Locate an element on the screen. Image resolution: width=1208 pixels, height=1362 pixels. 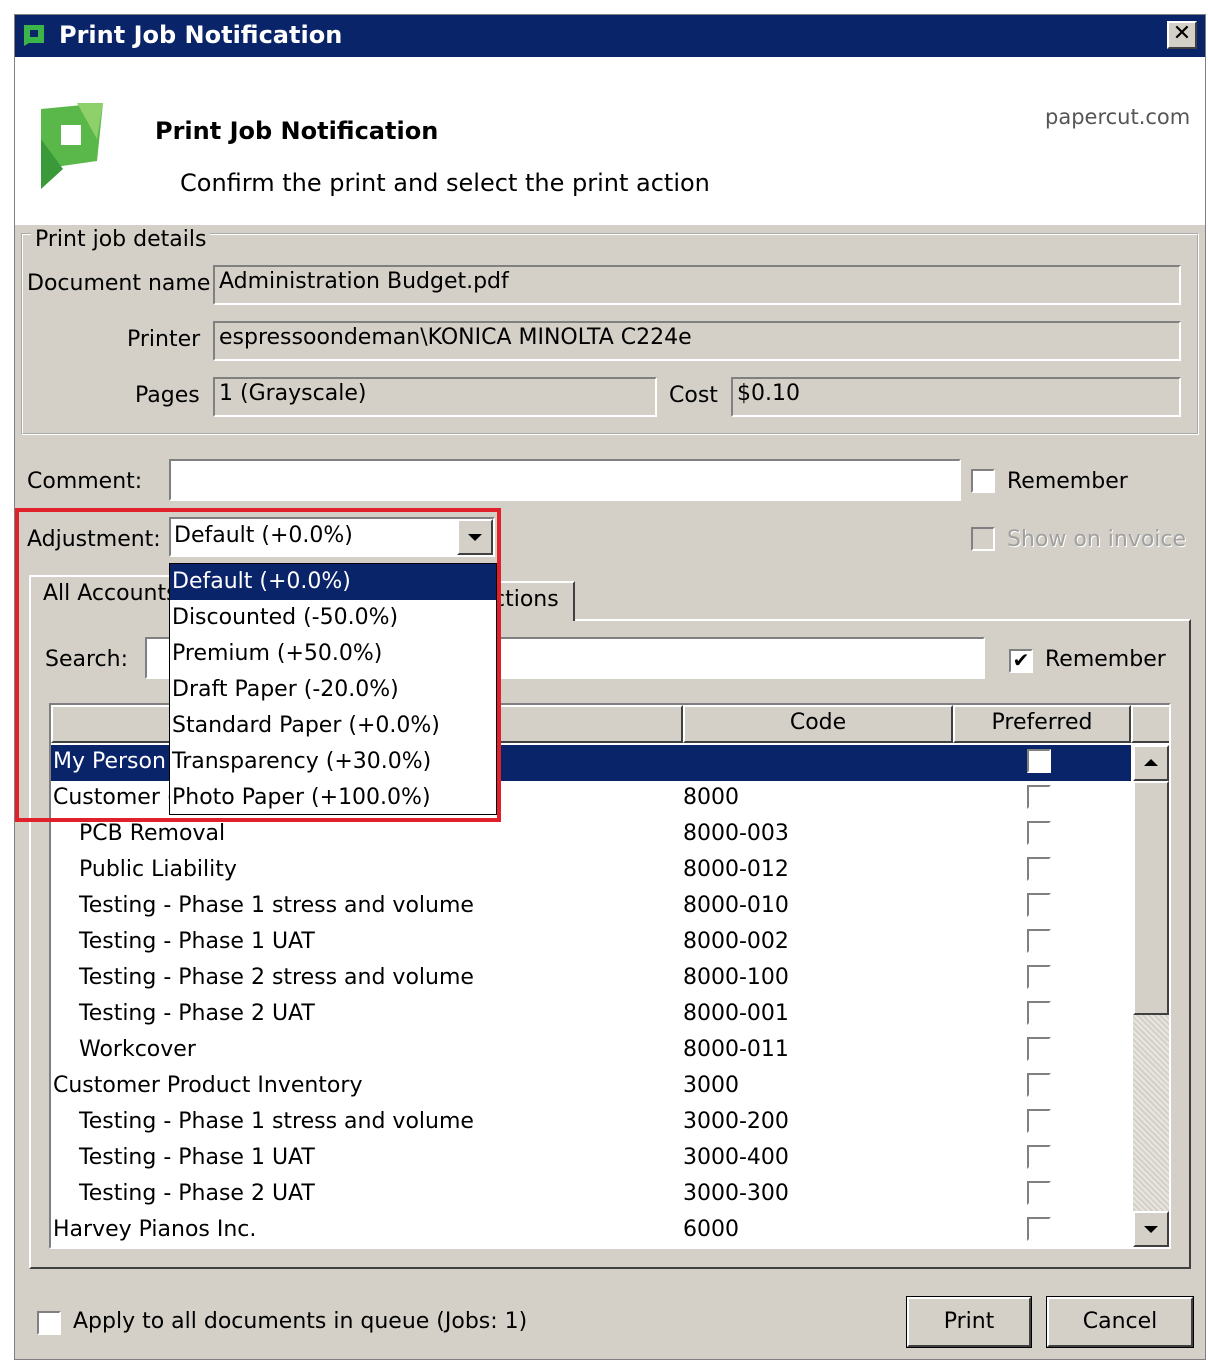
column-header-code: Code is located at coordinates (818, 724).